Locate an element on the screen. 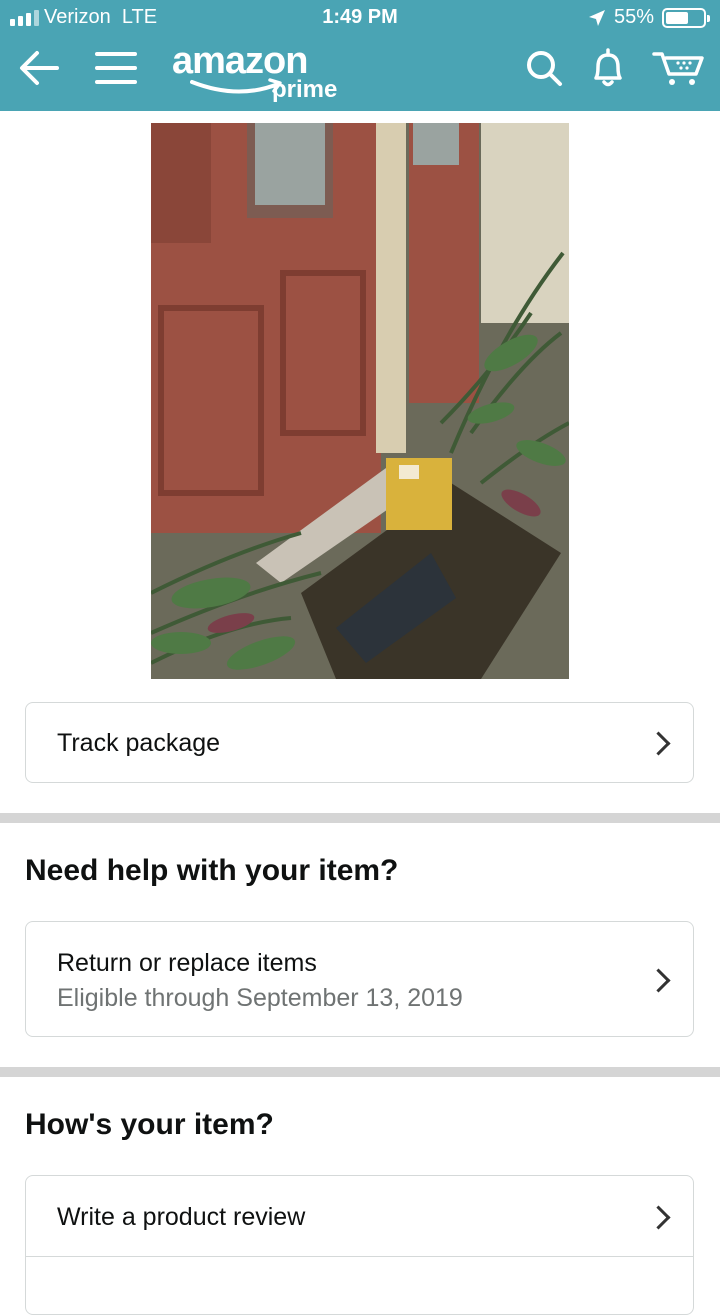  track-package-label: Track package is located at coordinates (139, 743).